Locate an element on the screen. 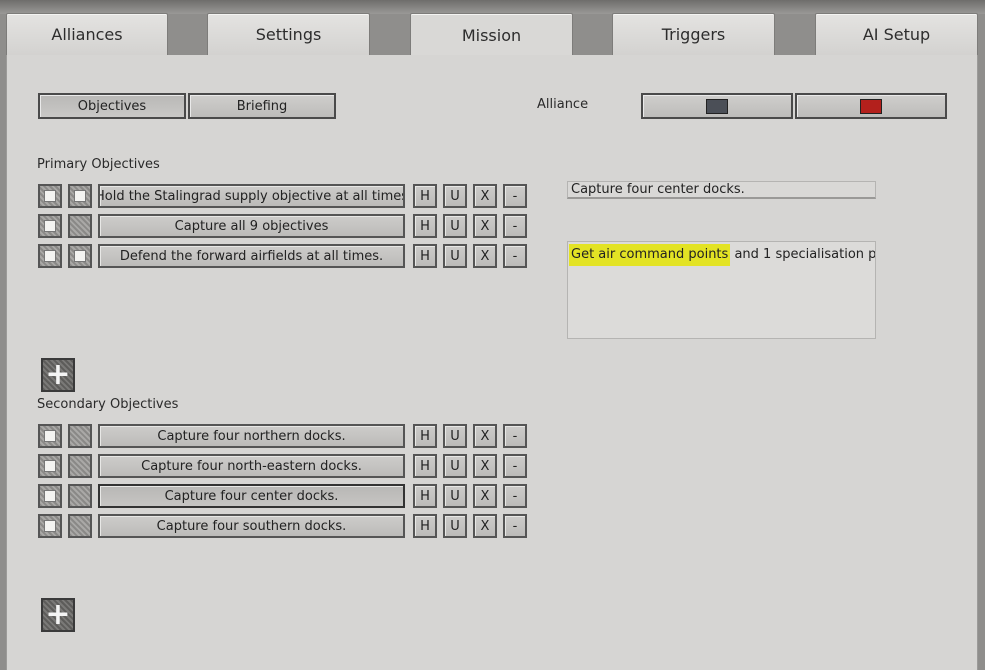 The width and height of the screenshot is (985, 670). secondary-objective-row: Capture four southern docks. H U X - is located at coordinates (284, 526).